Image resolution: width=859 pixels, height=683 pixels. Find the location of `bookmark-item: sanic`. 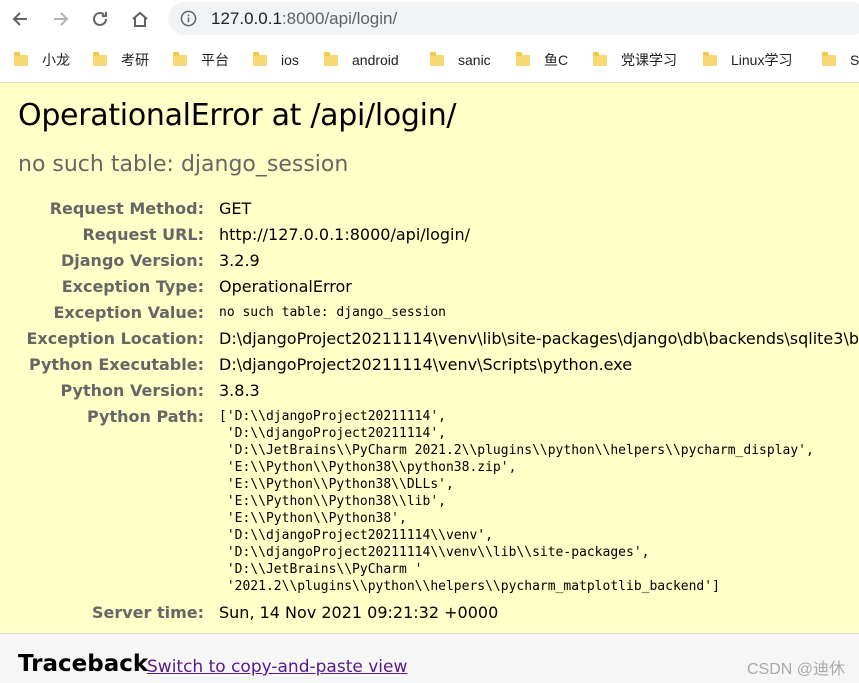

bookmark-item: sanic is located at coordinates (460, 60).